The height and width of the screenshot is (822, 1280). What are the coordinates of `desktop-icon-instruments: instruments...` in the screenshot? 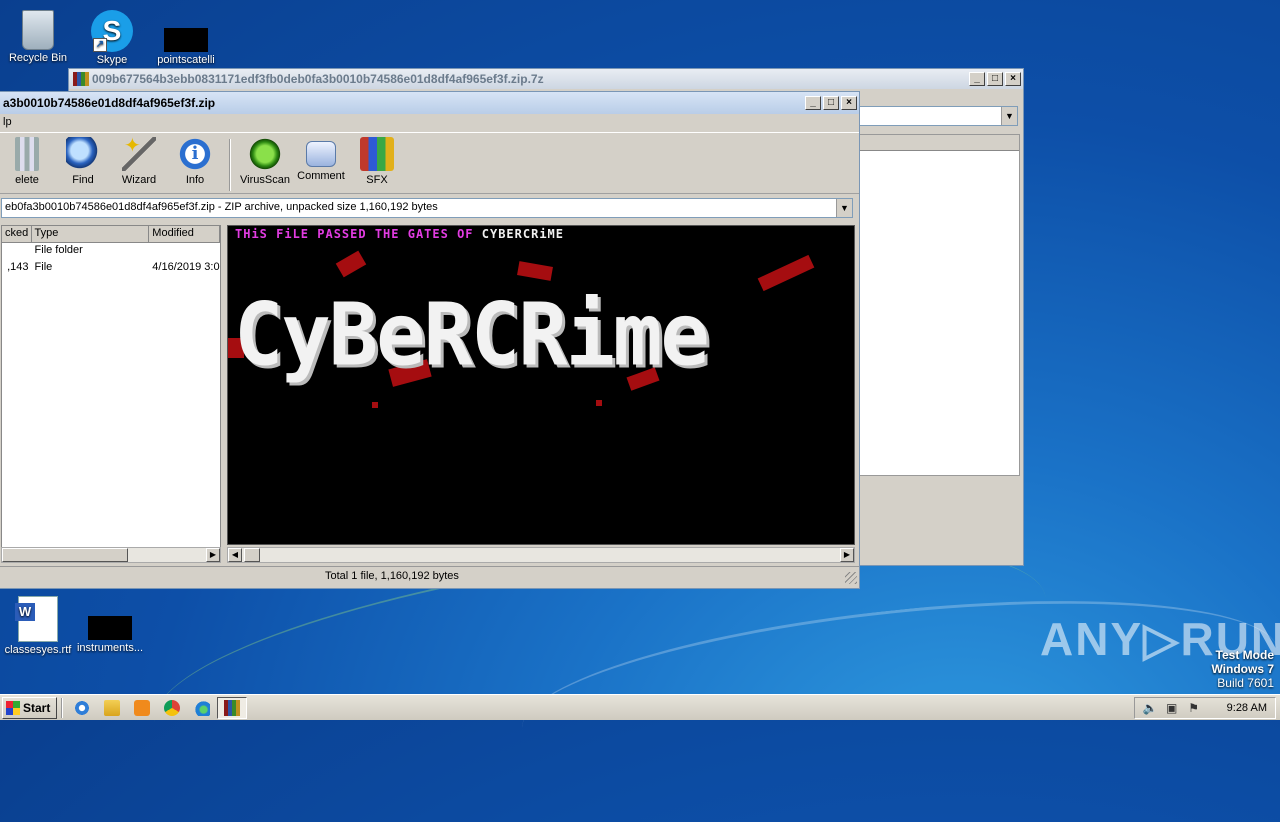 It's located at (110, 625).